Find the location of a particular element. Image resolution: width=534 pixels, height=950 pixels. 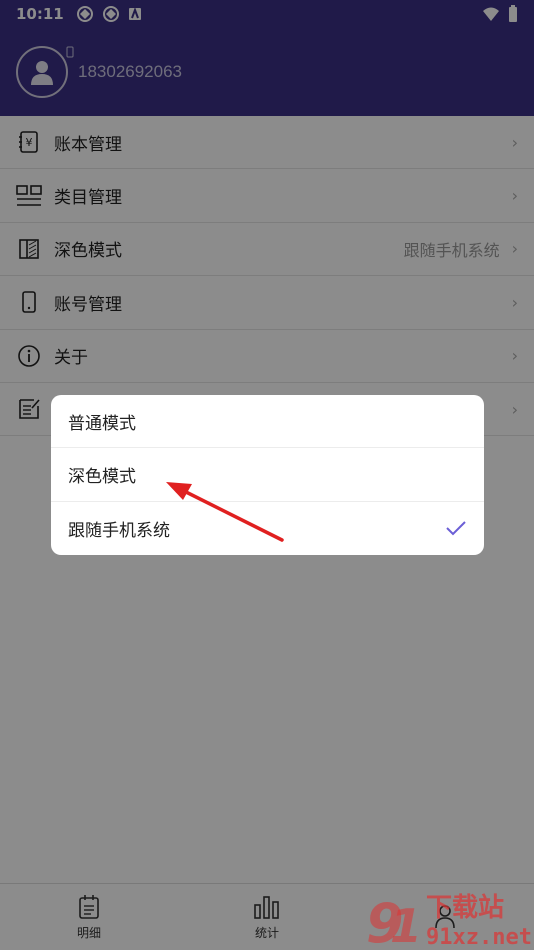

svg-text: 1 is located at coordinates (406, 924).